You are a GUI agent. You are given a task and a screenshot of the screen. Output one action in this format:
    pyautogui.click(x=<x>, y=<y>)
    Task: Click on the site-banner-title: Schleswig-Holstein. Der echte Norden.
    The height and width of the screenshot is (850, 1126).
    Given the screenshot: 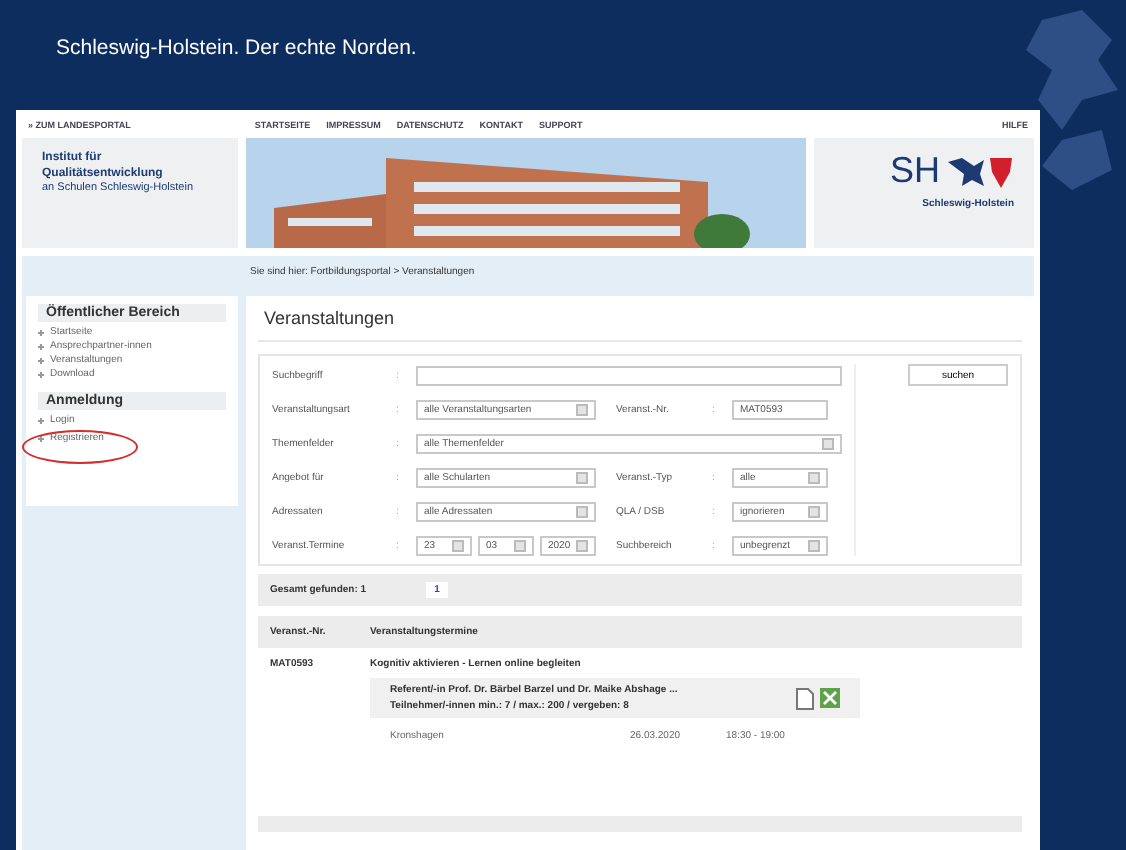 What is the action you would take?
    pyautogui.click(x=236, y=47)
    